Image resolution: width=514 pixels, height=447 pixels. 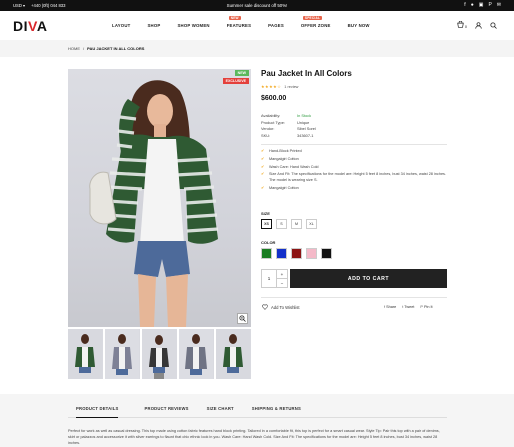 What do you see at coordinates (273, 122) in the screenshot?
I see `spec-key: Product Type:` at bounding box center [273, 122].